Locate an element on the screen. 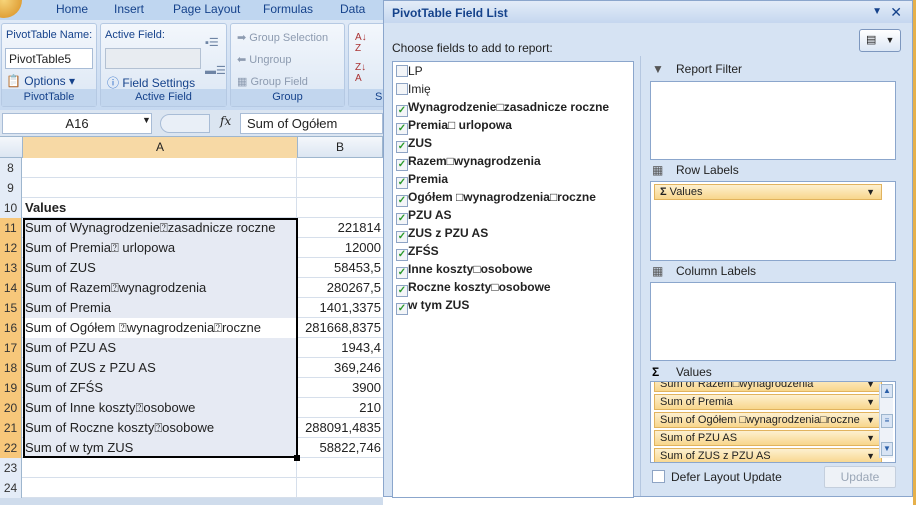 Image resolution: width=916 pixels, height=505 pixels. row-header: 23 is located at coordinates (11, 468).